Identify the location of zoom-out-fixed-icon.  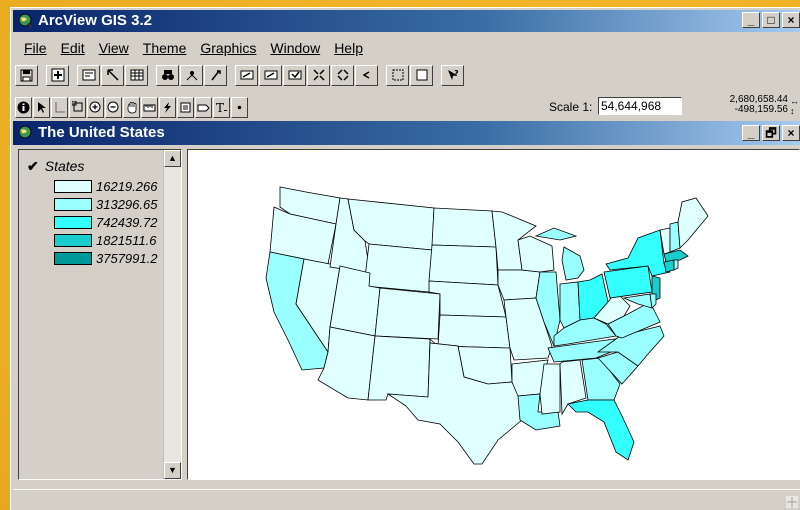
(342, 75).